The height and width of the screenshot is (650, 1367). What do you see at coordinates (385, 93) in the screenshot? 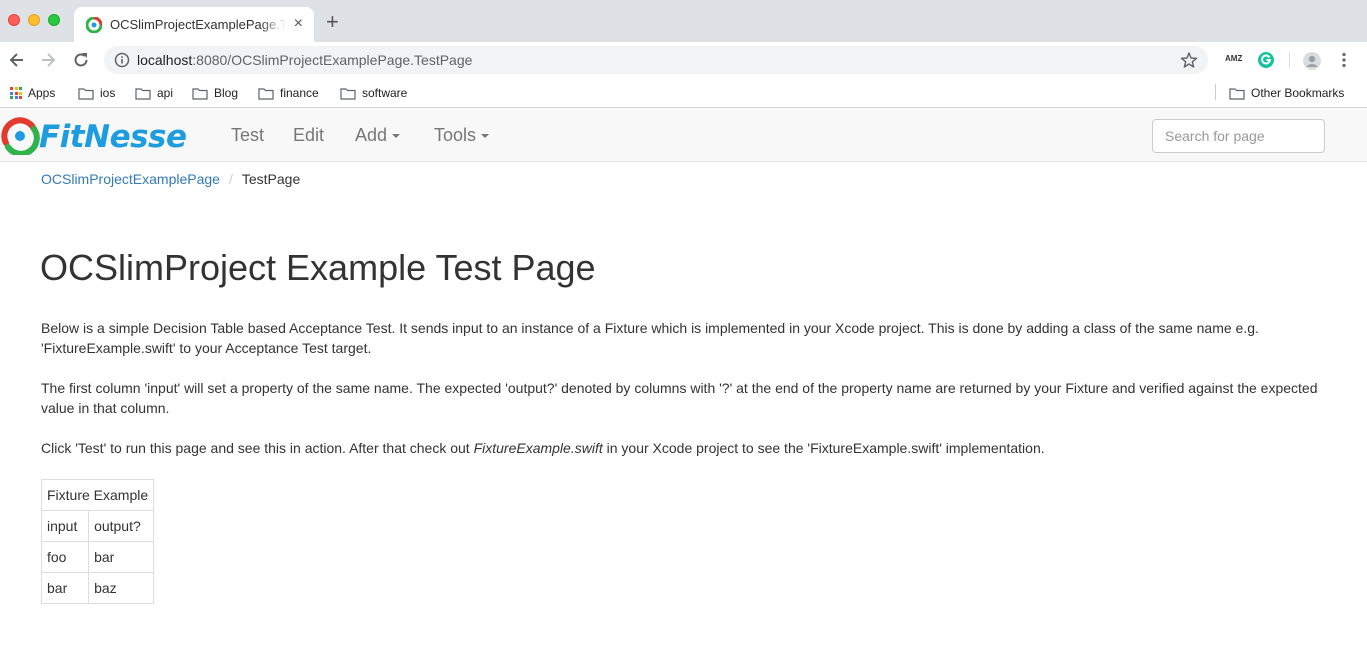
I see `bookmark-label: software` at bounding box center [385, 93].